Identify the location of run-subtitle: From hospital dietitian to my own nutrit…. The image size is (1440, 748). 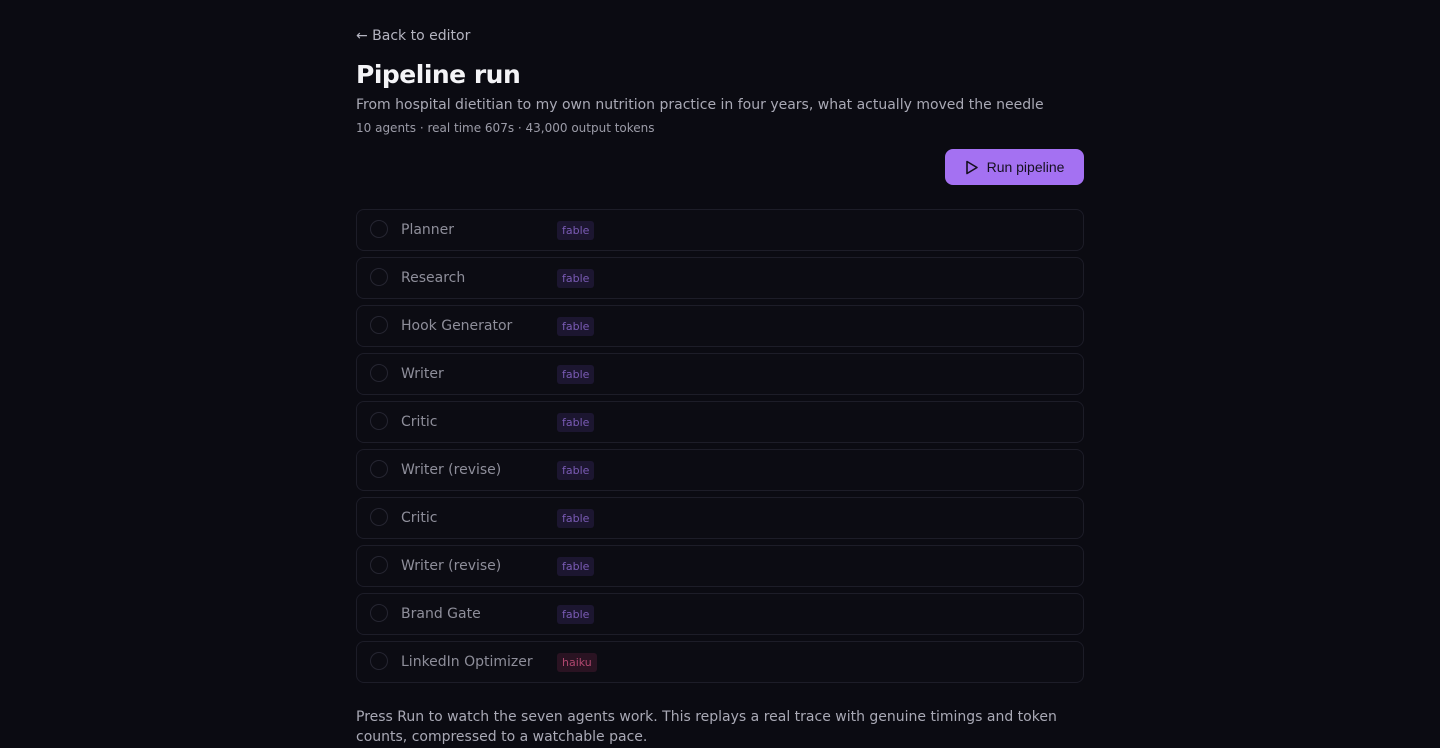
(700, 105).